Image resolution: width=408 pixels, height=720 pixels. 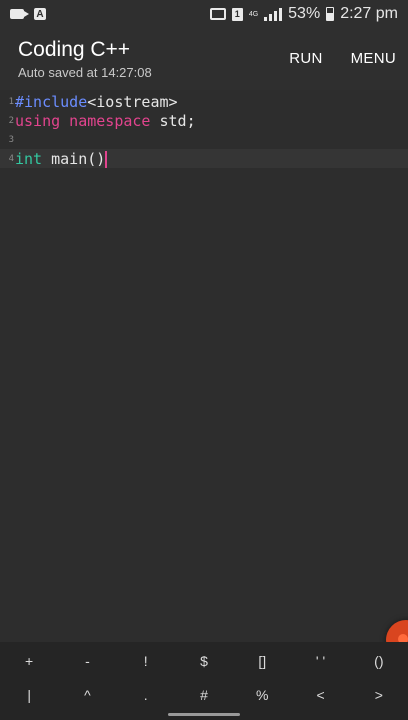 What do you see at coordinates (40, 14) in the screenshot?
I see `a-notification-icon: A` at bounding box center [40, 14].